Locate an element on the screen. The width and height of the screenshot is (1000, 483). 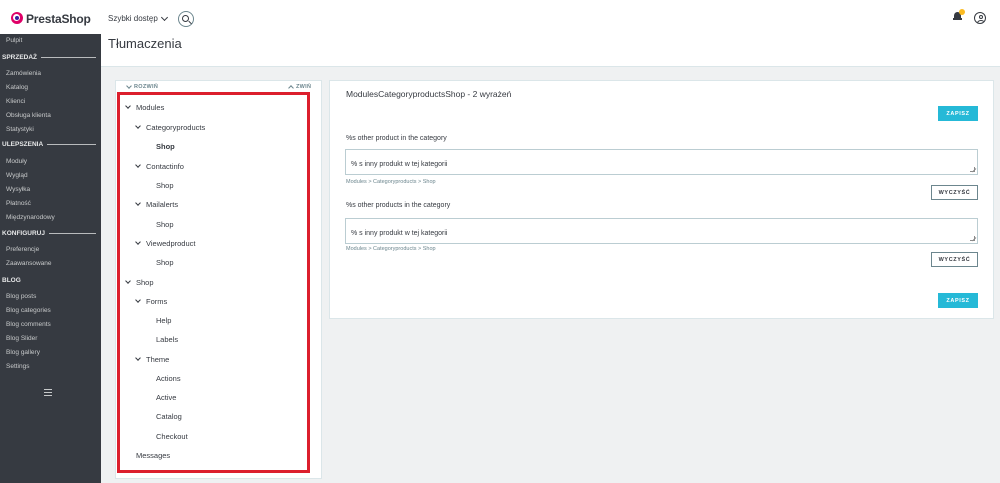
tree-node-forms: Forms is located at coordinates (156, 301).